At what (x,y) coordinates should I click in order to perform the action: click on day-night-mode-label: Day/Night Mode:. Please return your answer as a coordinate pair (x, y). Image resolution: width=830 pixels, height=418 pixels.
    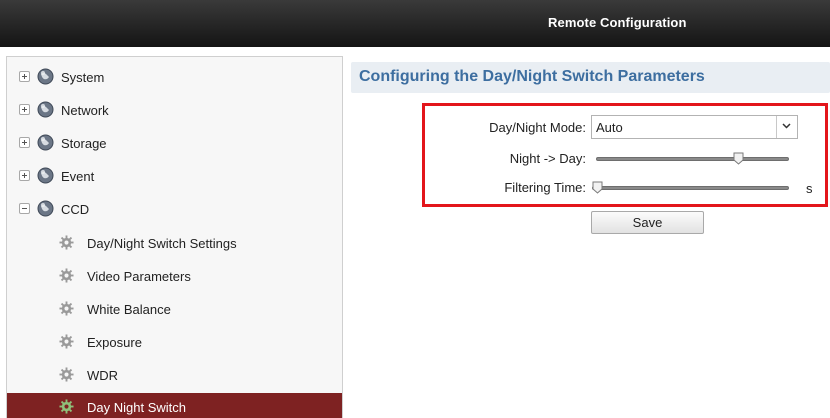
    Looking at the image, I should click on (537, 127).